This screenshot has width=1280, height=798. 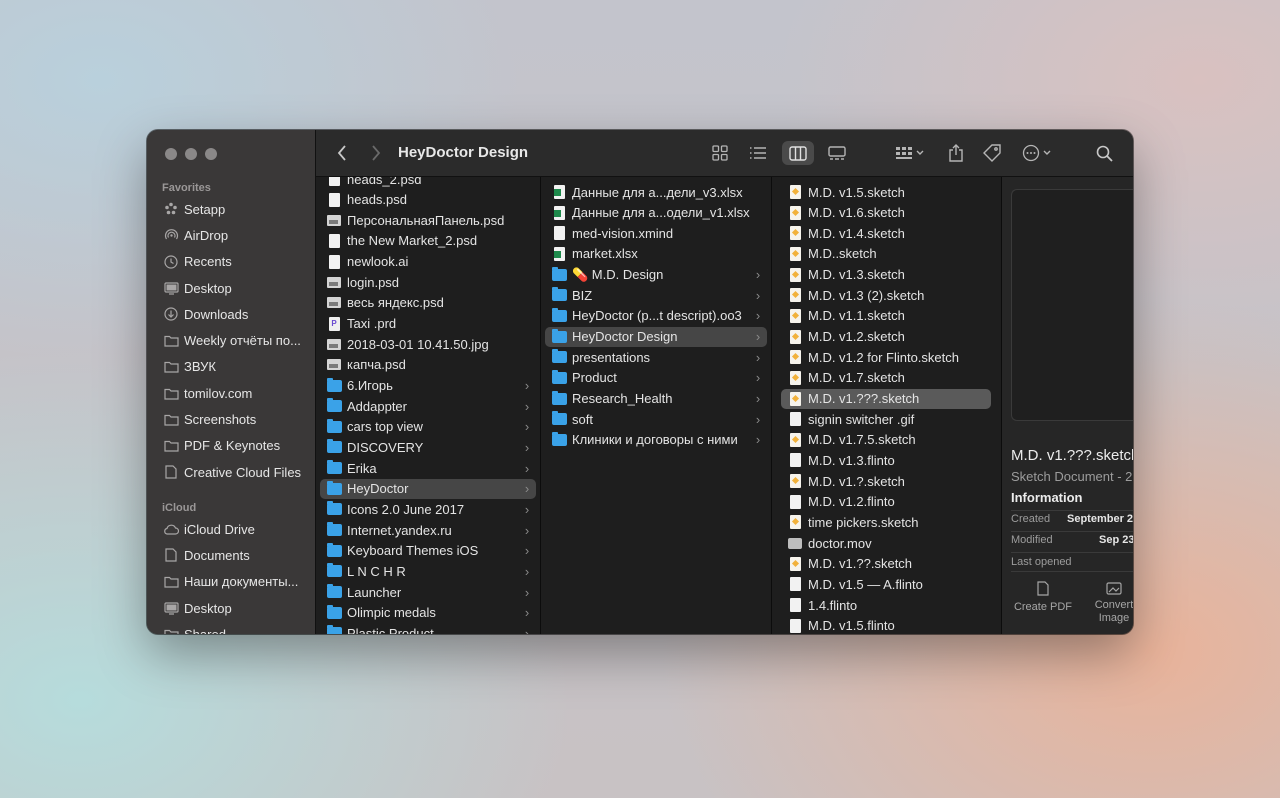 What do you see at coordinates (582, 419) in the screenshot?
I see `item-name: soft` at bounding box center [582, 419].